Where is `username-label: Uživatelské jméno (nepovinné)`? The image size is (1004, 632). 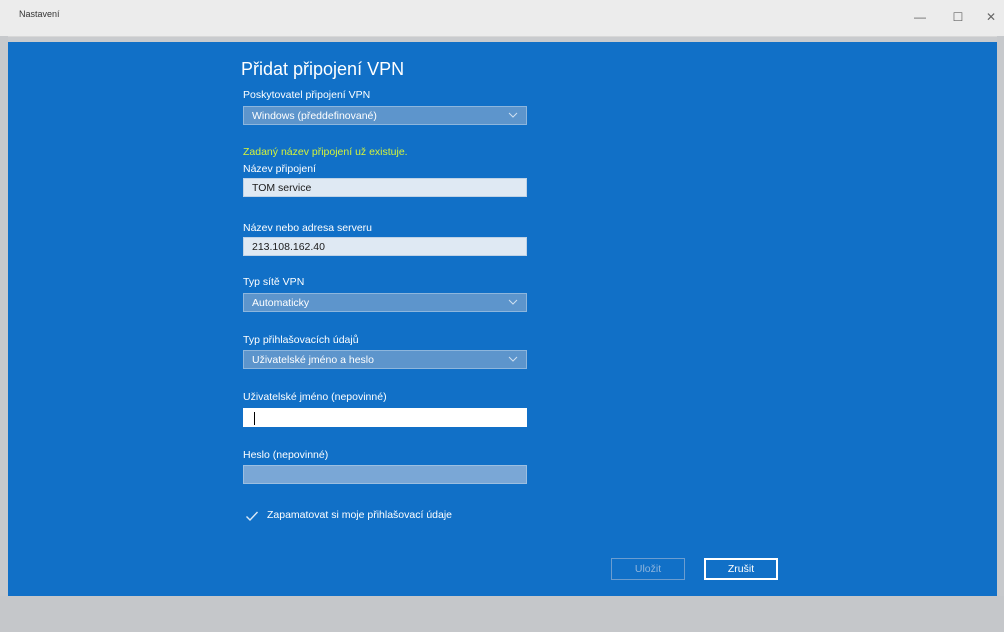
username-label: Uživatelské jméno (nepovinné) is located at coordinates (315, 397).